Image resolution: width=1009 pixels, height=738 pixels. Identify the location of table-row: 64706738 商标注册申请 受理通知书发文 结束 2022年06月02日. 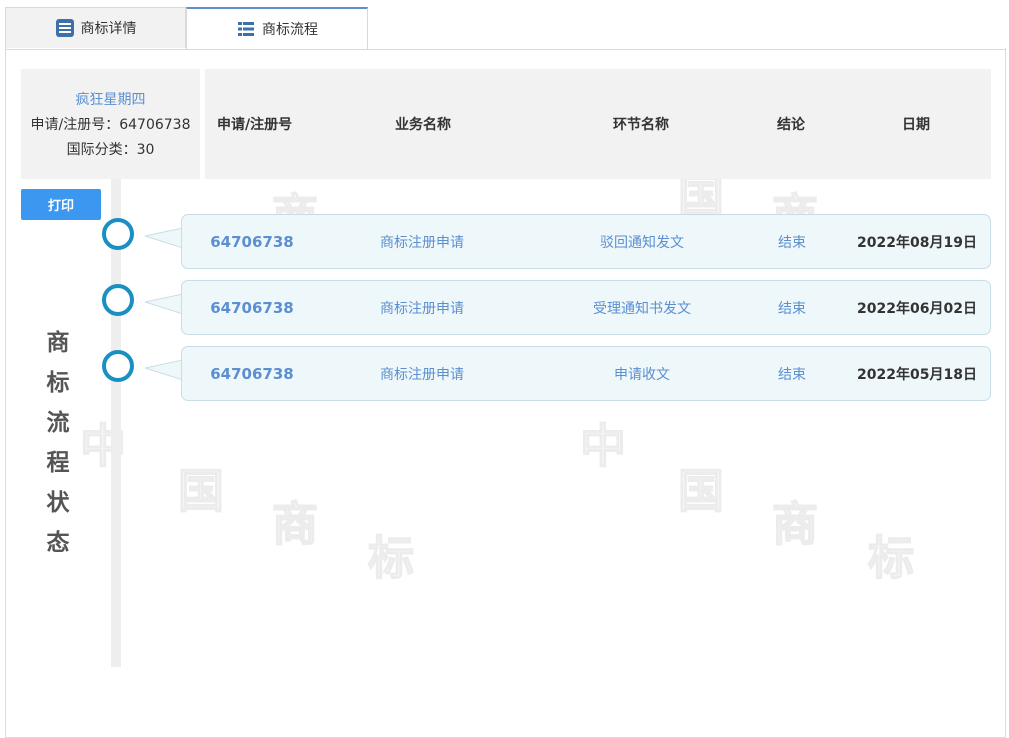
(586, 307).